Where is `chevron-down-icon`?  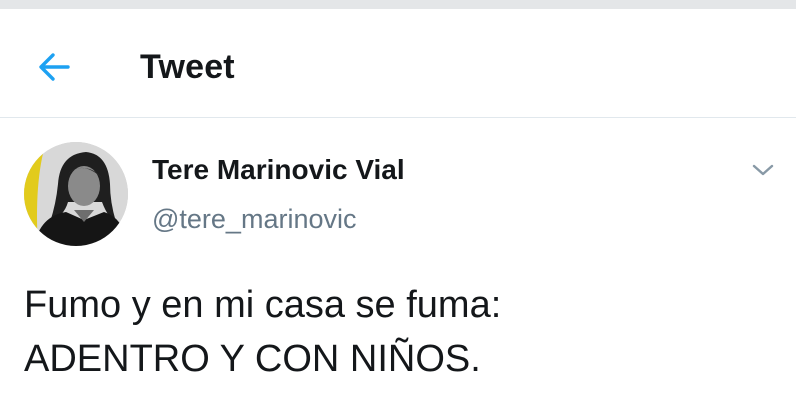
chevron-down-icon is located at coordinates (763, 170).